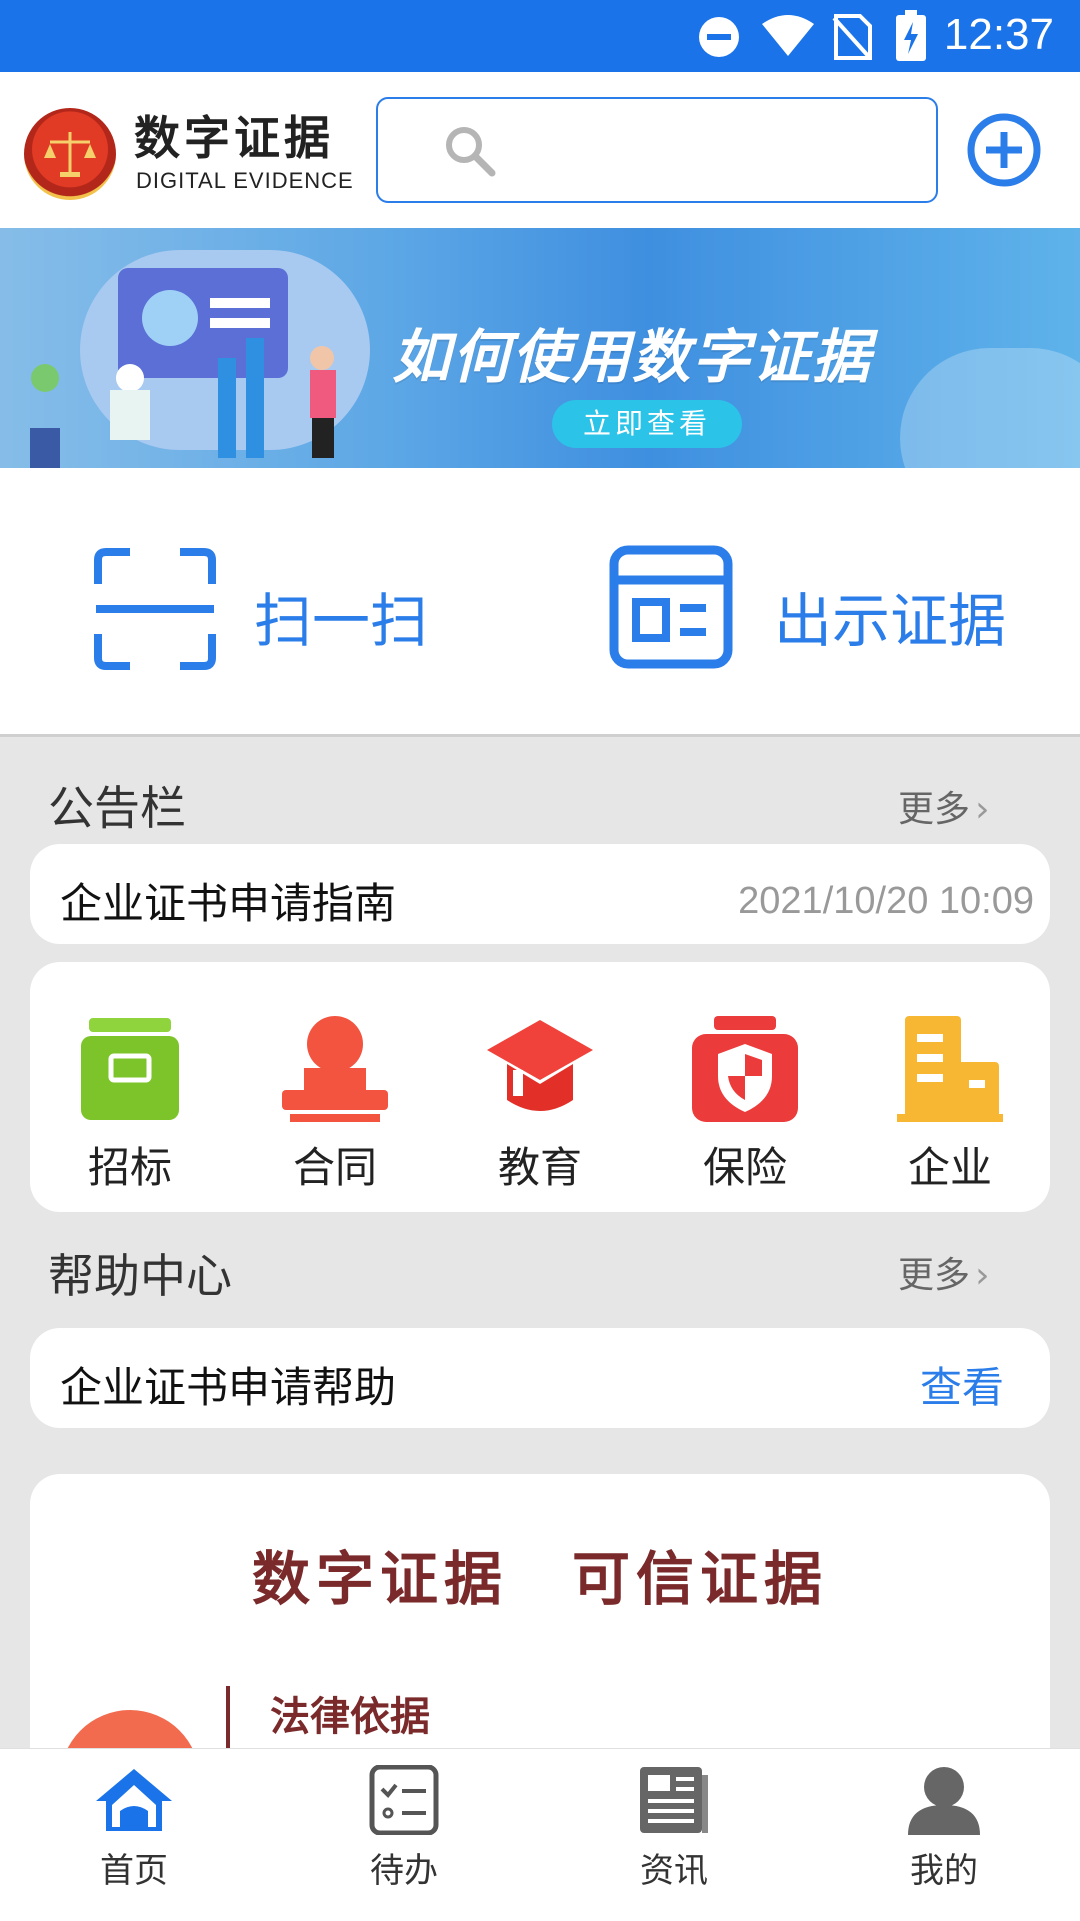 This screenshot has height=1921, width=1080. Describe the element at coordinates (788, 35) in the screenshot. I see `wifi-icon` at that location.